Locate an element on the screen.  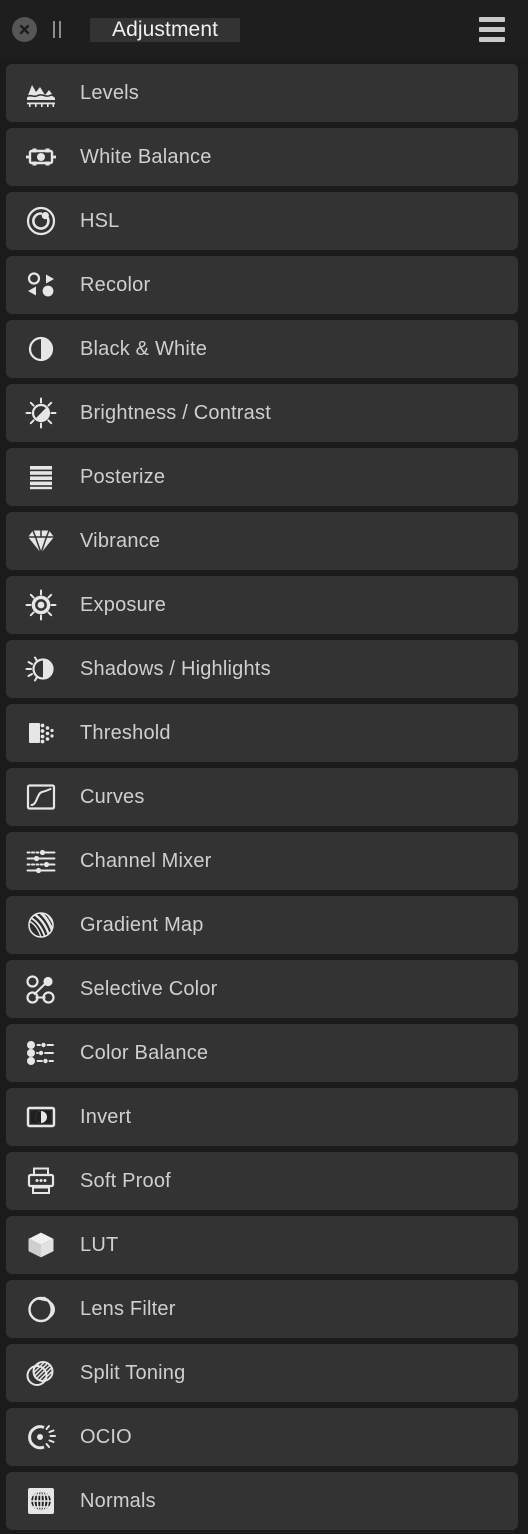
list-item-channel-mixer: Channel Mixer is located at coordinates (262, 861).